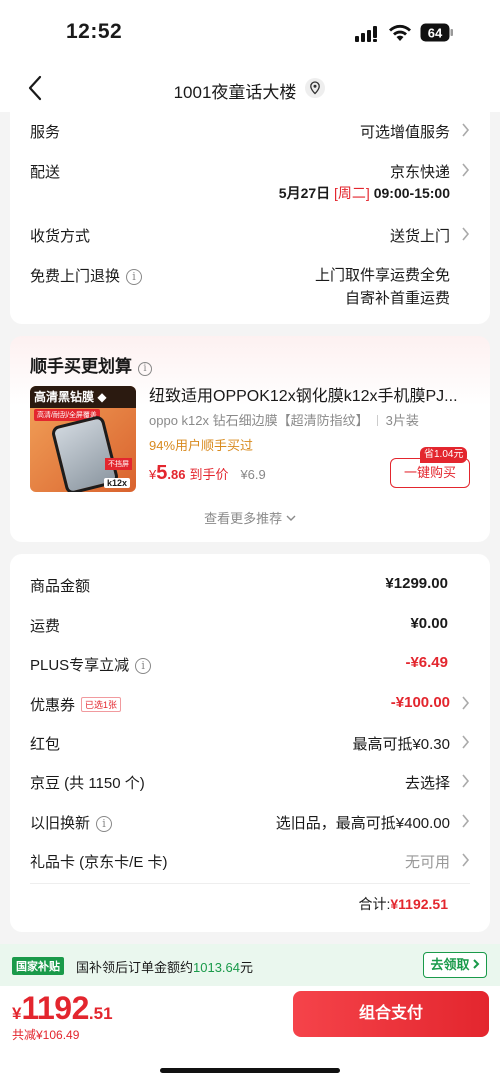 This screenshot has width=500, height=1084. Describe the element at coordinates (366, 34) in the screenshot. I see `signal-icon` at that location.